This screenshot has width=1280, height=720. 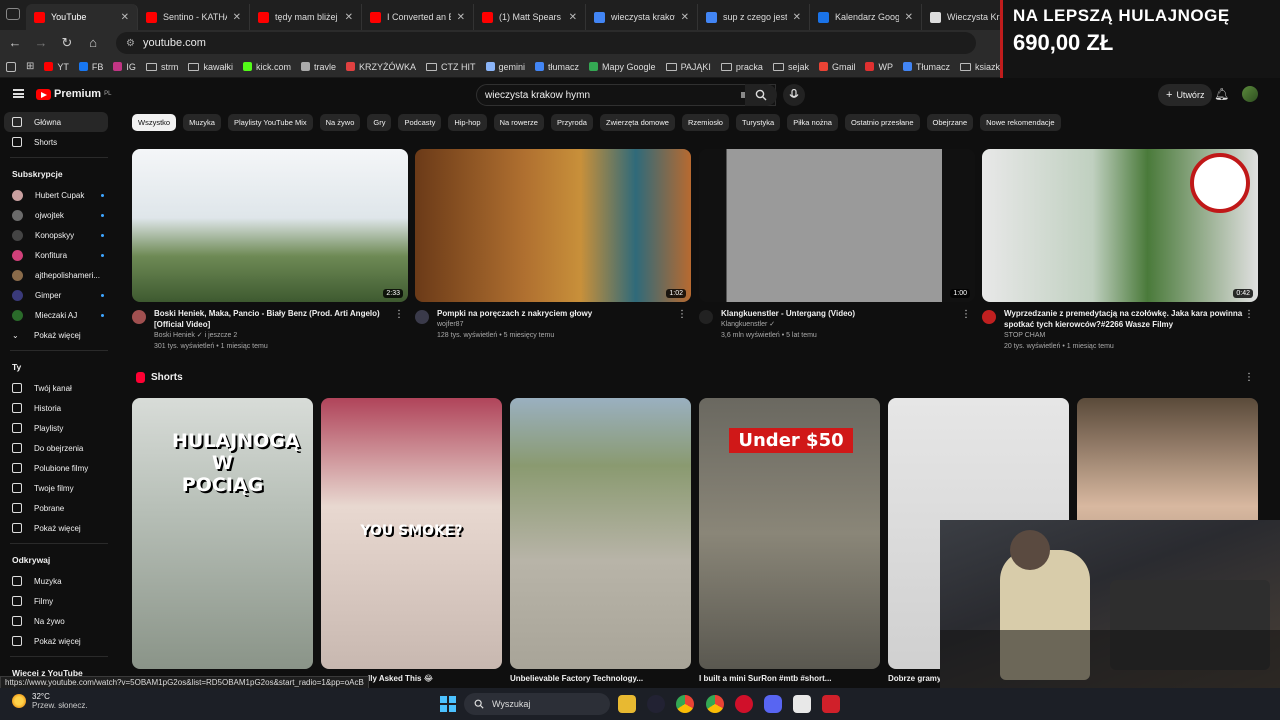 What do you see at coordinates (380, 67) in the screenshot?
I see `bookmark-red: KRZYŻÓWKA` at bounding box center [380, 67].